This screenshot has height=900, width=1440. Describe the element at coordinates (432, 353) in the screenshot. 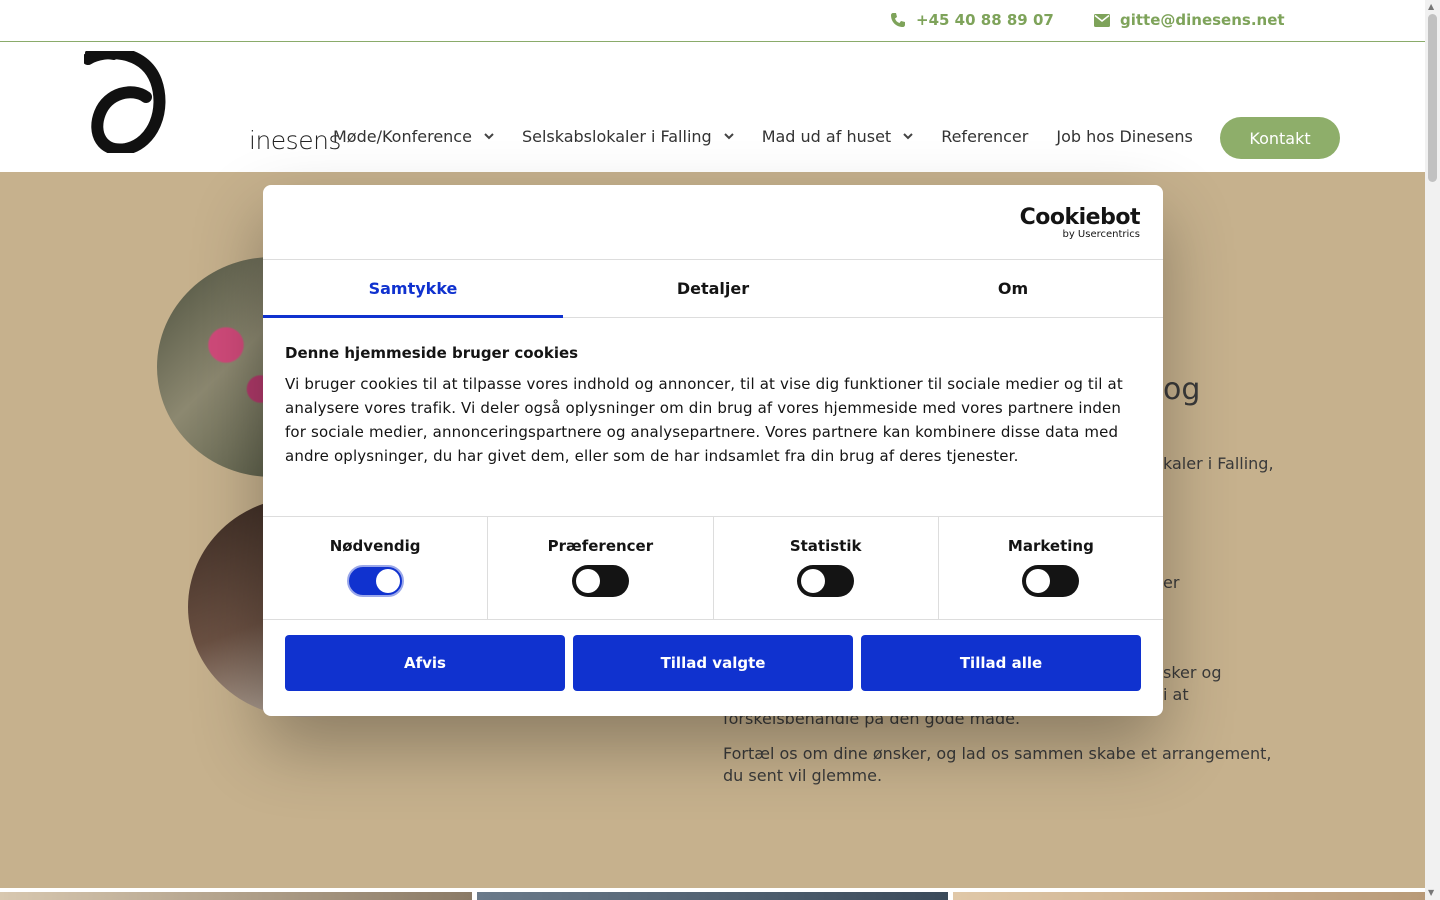

I see `dialog-title: Denne hjemmeside bruger cookies` at that location.